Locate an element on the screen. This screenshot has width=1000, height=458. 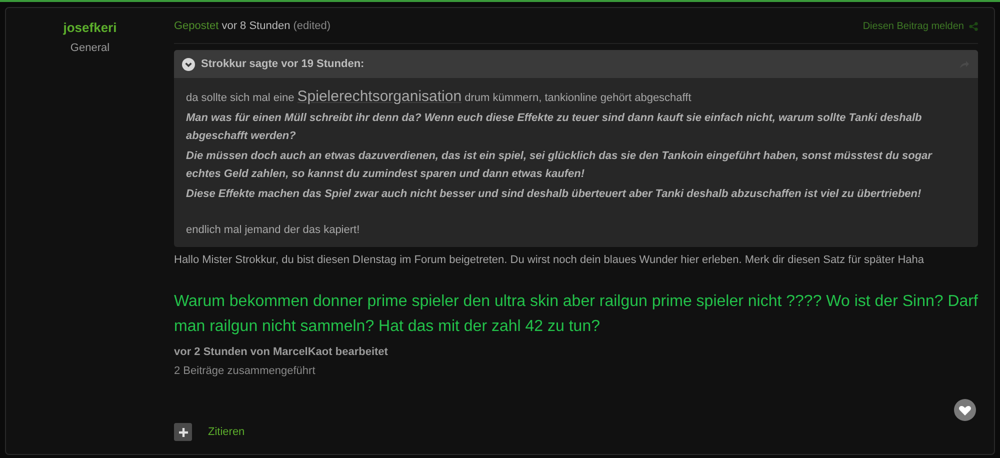
quote-paragraph: Diese Effekte machen das Spiel zwar auch nicht besser und sind deshalb überteuert aber Tanki deshalb abzuschaffen ist viel zu übertrieben! is located at coordinates (554, 194).